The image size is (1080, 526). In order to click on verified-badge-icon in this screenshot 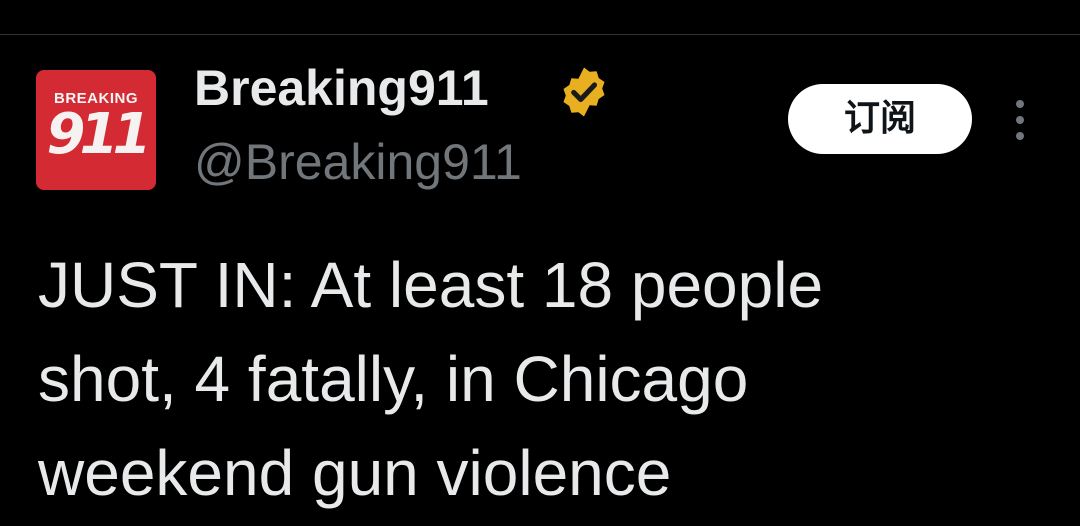, I will do `click(584, 92)`.